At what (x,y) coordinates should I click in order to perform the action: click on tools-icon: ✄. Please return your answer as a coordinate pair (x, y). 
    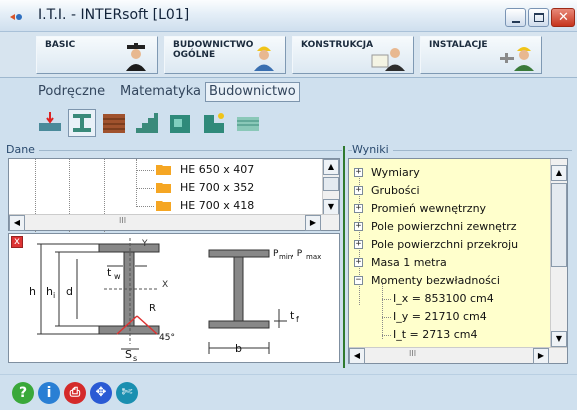
    Looking at the image, I should click on (127, 393).